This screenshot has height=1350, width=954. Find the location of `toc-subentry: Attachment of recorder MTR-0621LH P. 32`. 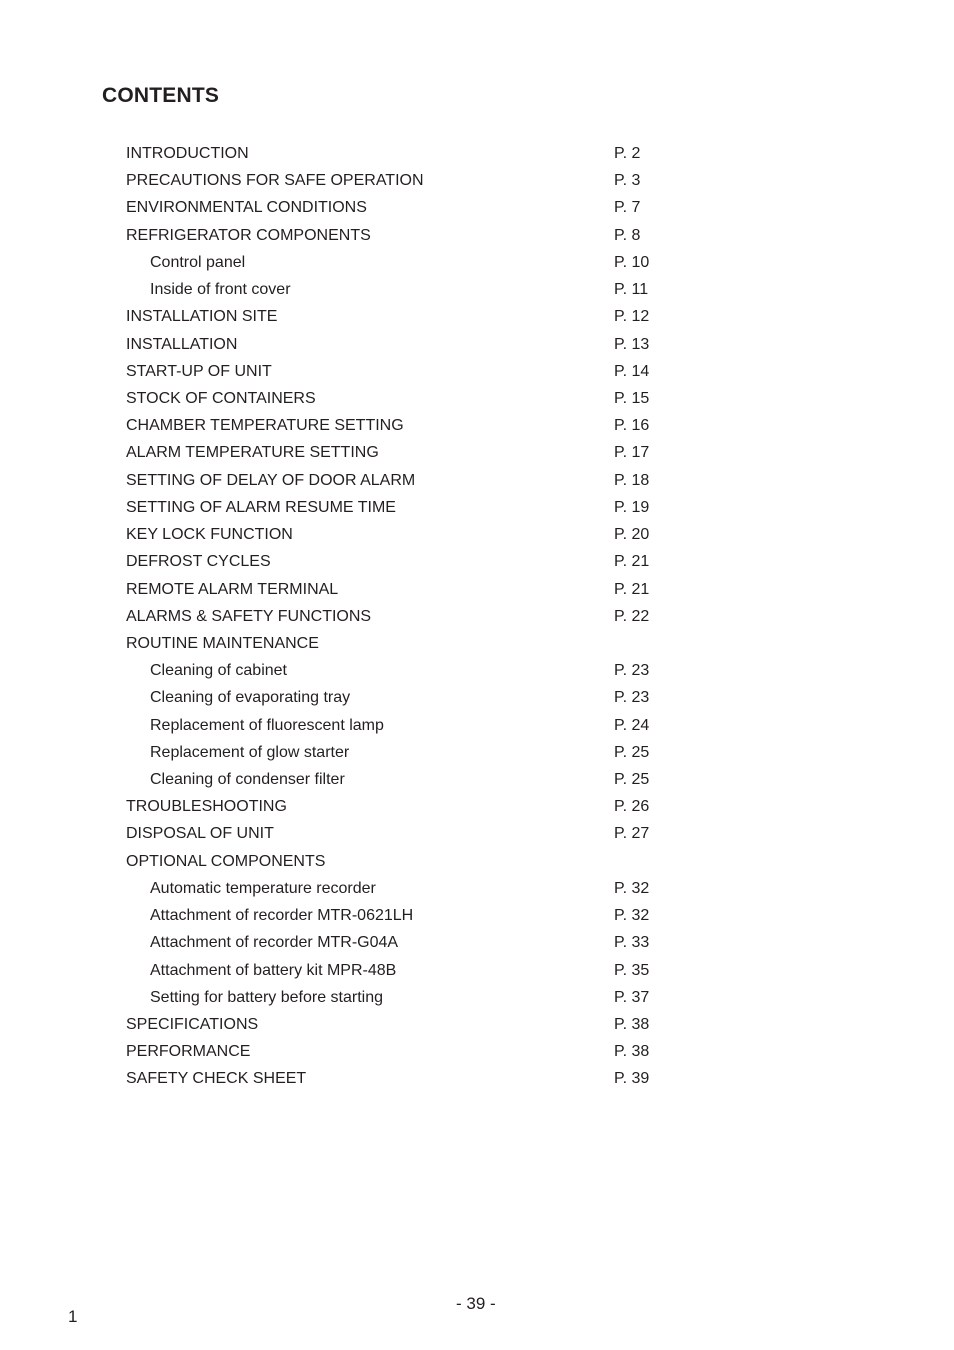

toc-subentry: Attachment of recorder MTR-0621LH P. 32 is located at coordinates (406, 917).